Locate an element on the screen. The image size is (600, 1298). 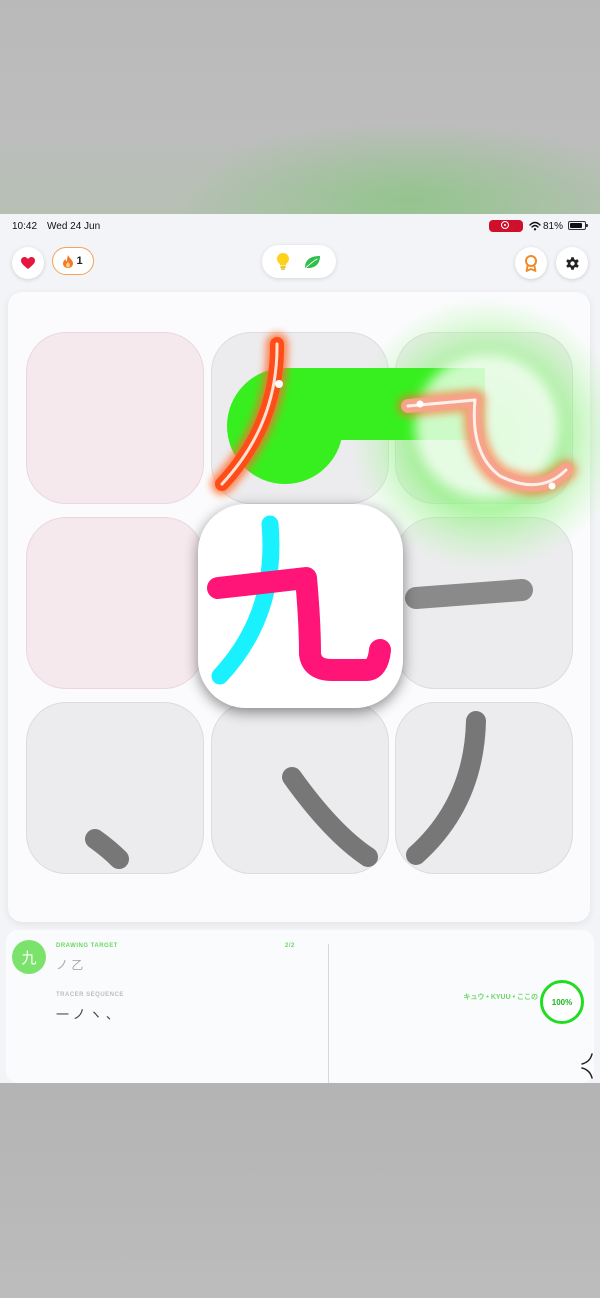
mode-switcher is located at coordinates (299, 261).